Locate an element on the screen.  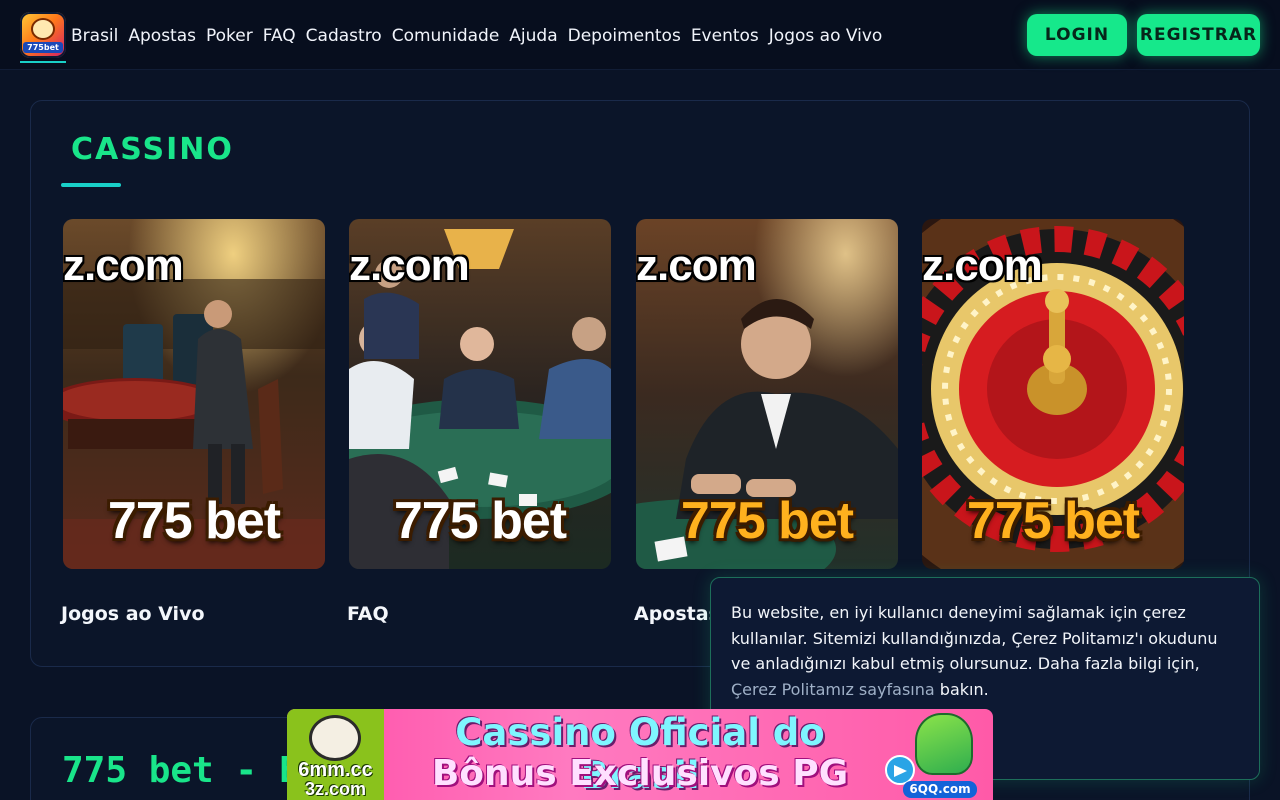
game-card-apostas: z.com 775 bet is located at coordinates (767, 394).